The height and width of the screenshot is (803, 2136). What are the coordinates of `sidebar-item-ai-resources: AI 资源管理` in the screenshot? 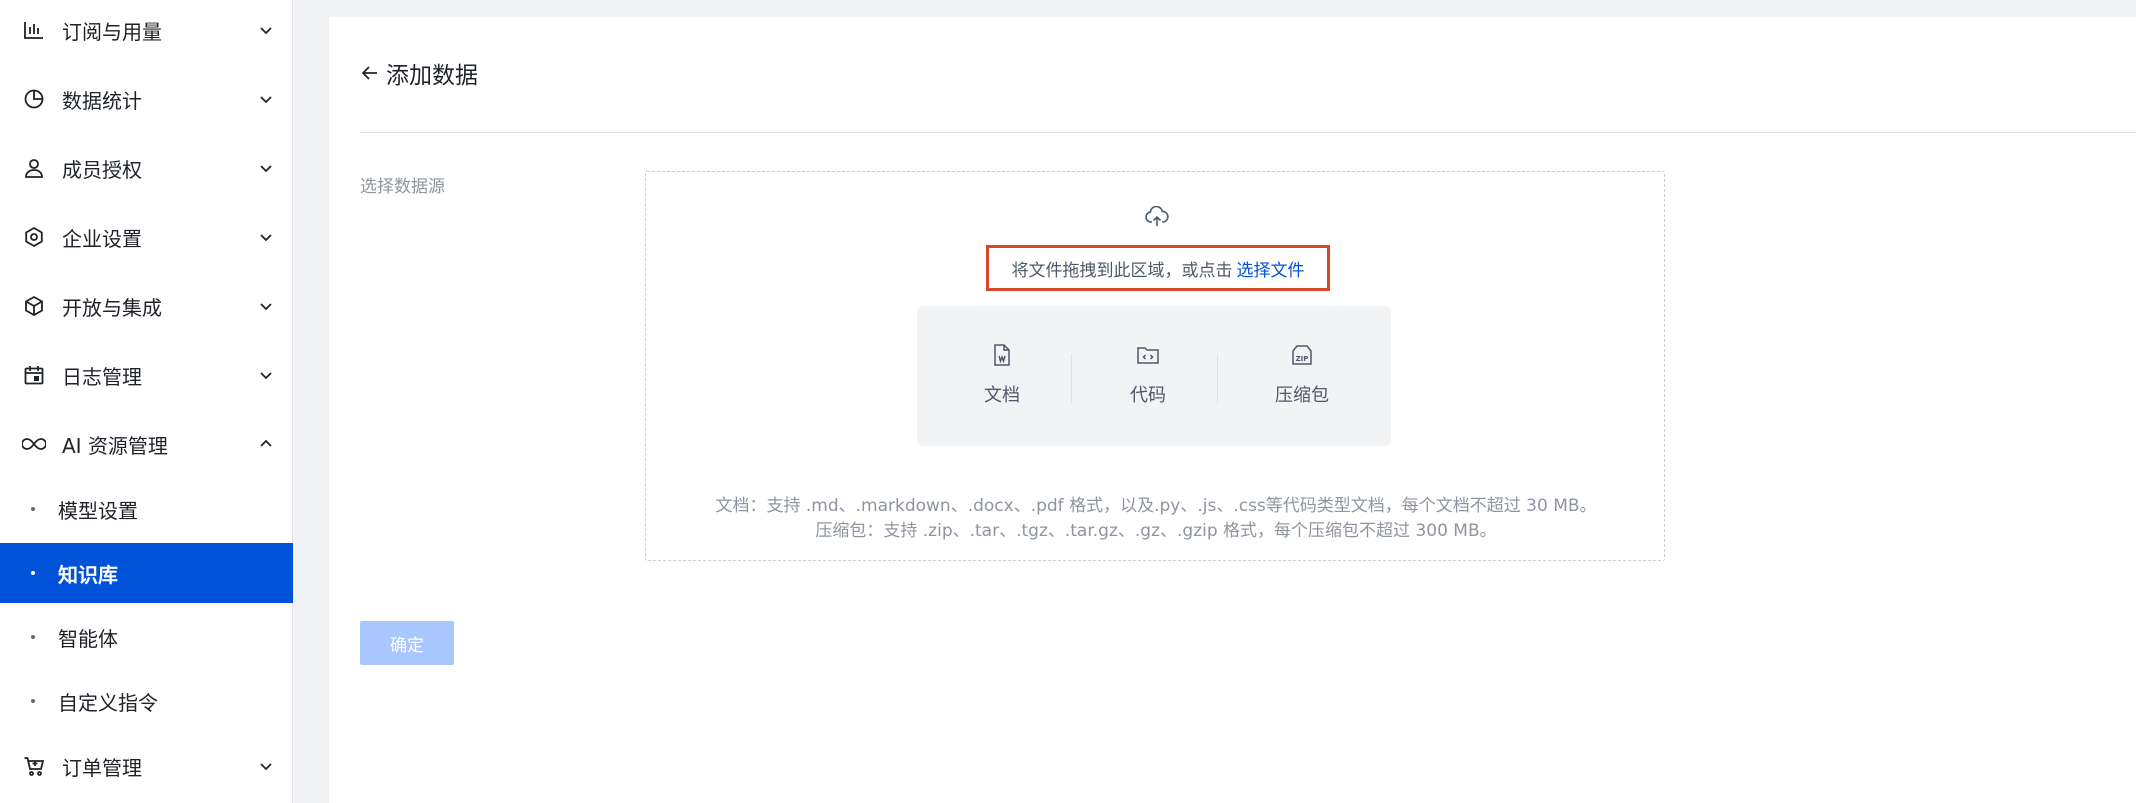 It's located at (146, 444).